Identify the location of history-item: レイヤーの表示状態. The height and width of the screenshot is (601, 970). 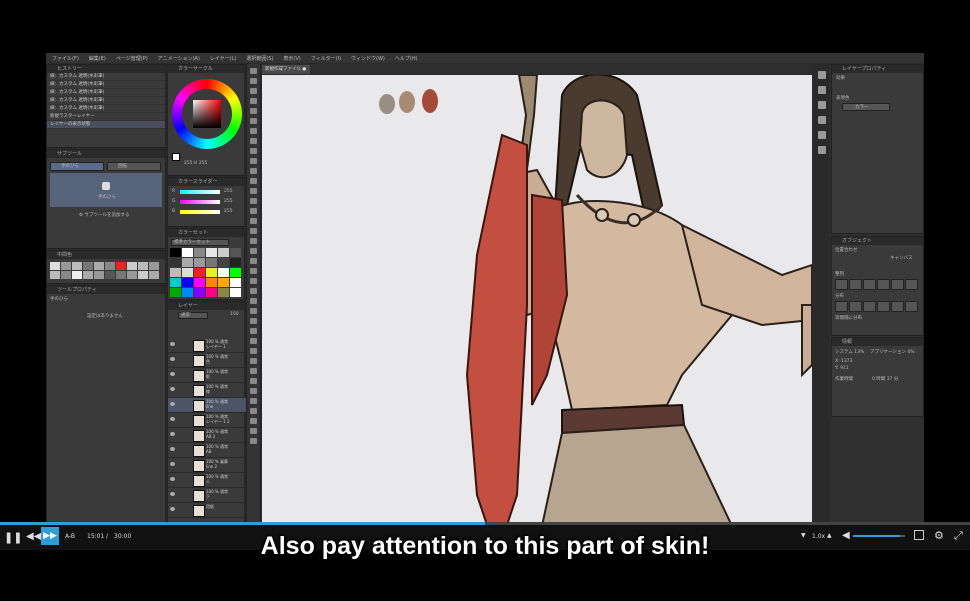
(106, 125).